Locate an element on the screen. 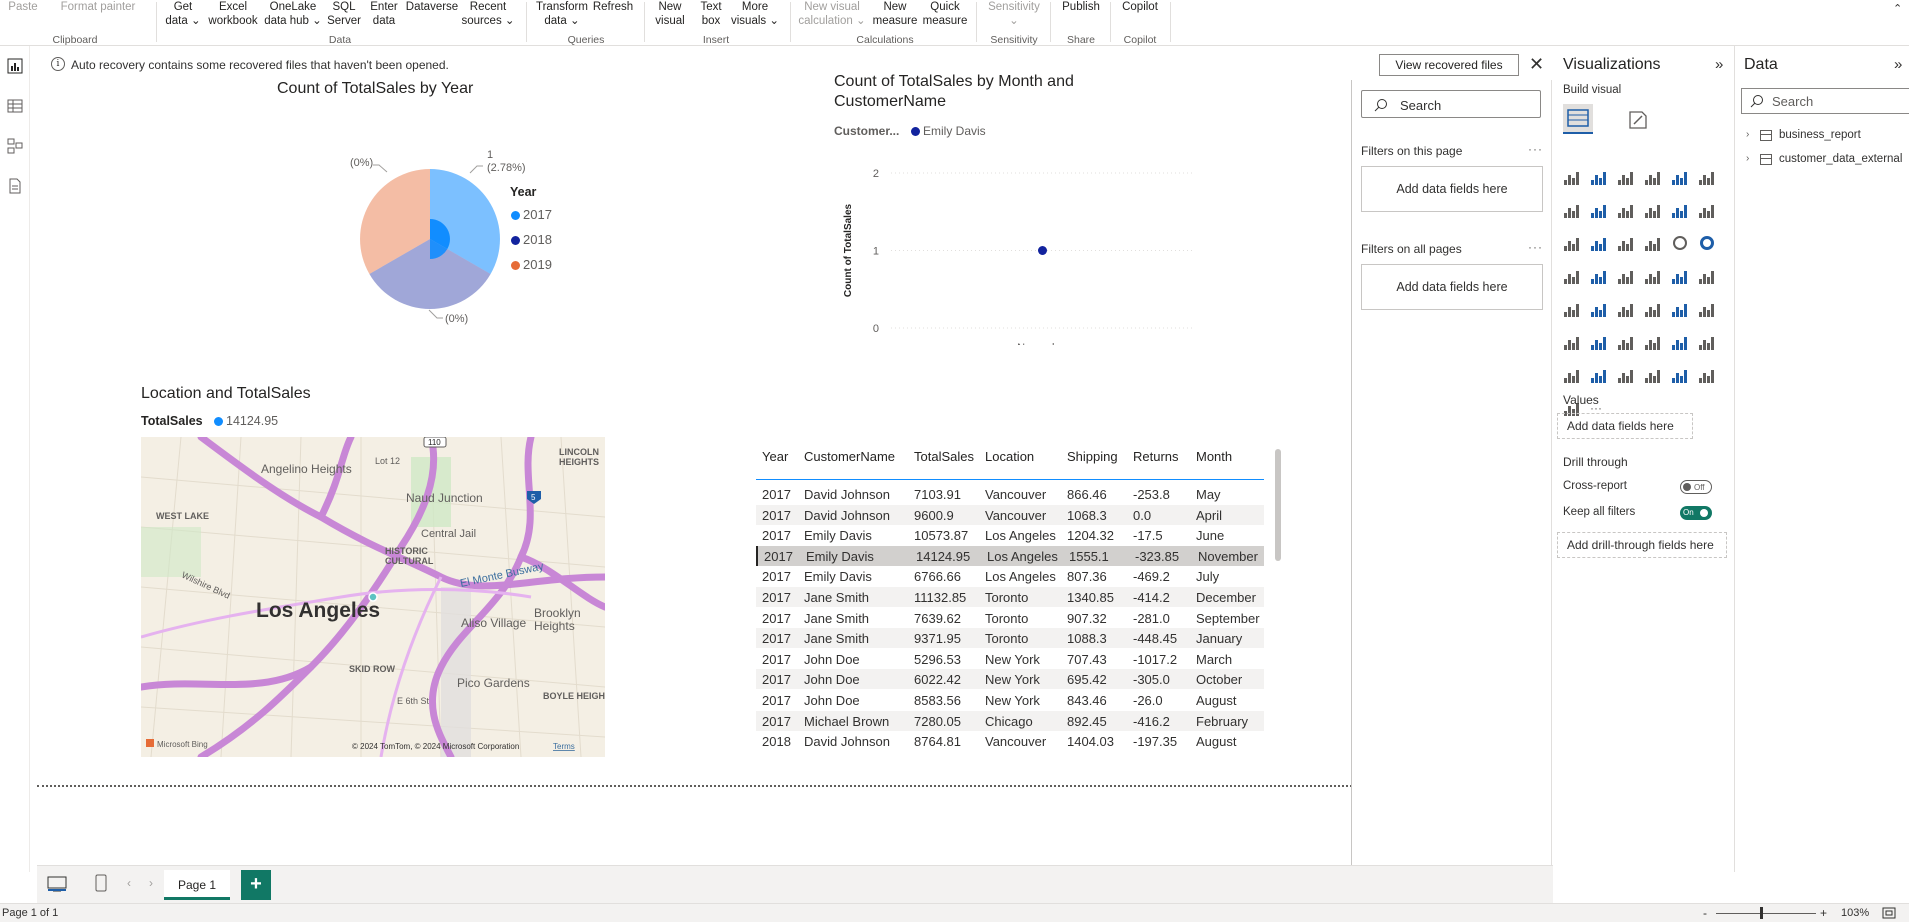 This screenshot has height=922, width=1909. quick-measure-button: Quick measure is located at coordinates (945, 14).